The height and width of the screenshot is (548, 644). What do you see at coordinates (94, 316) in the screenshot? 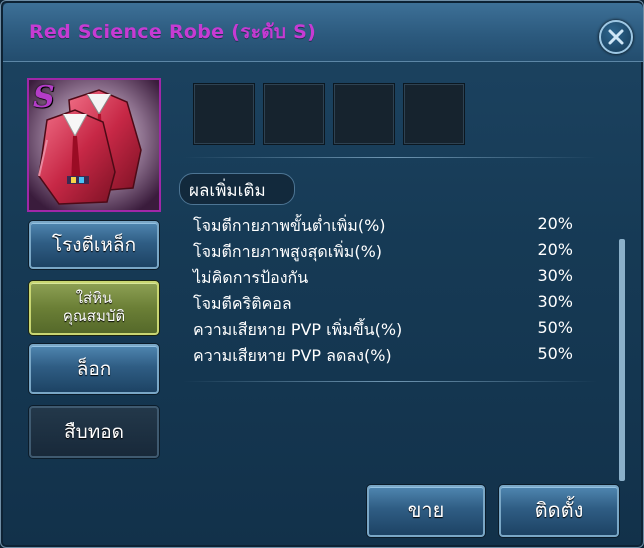
I see `insert-stone-label-line2: คุณสมบัติ` at bounding box center [94, 316].